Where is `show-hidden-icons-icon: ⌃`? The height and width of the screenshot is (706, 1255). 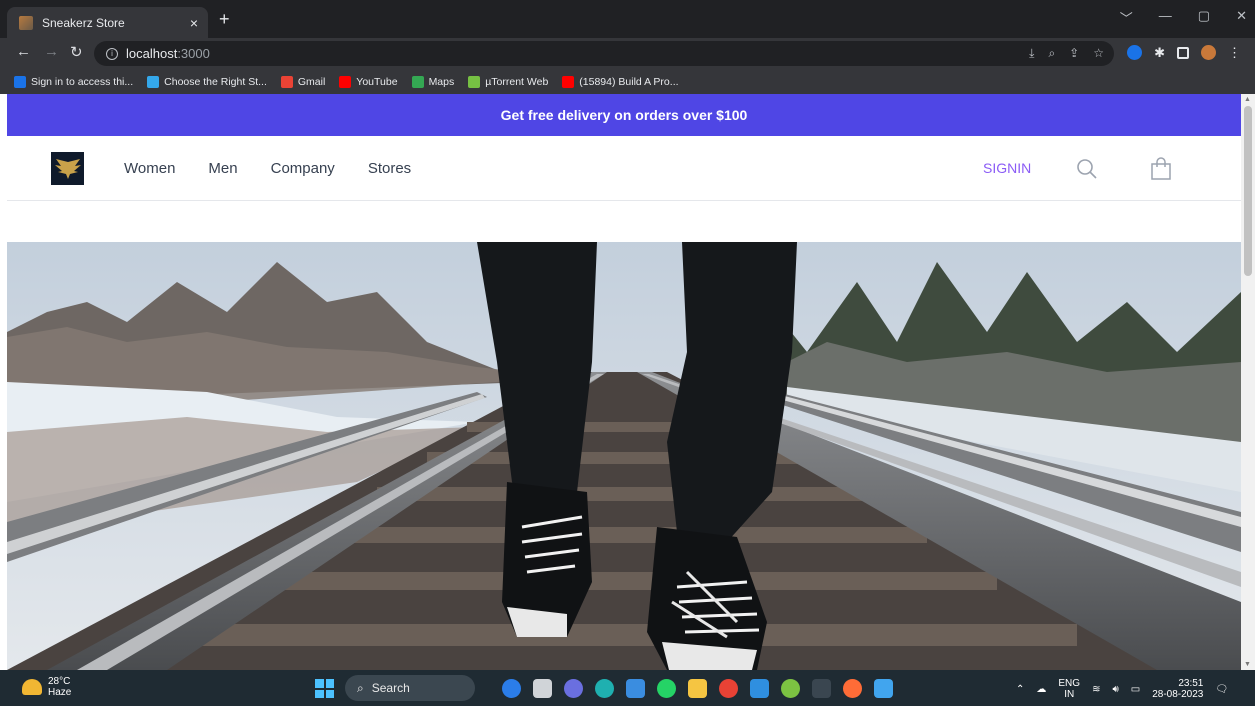
show-hidden-icons-icon: ⌃ is located at coordinates (1020, 689).